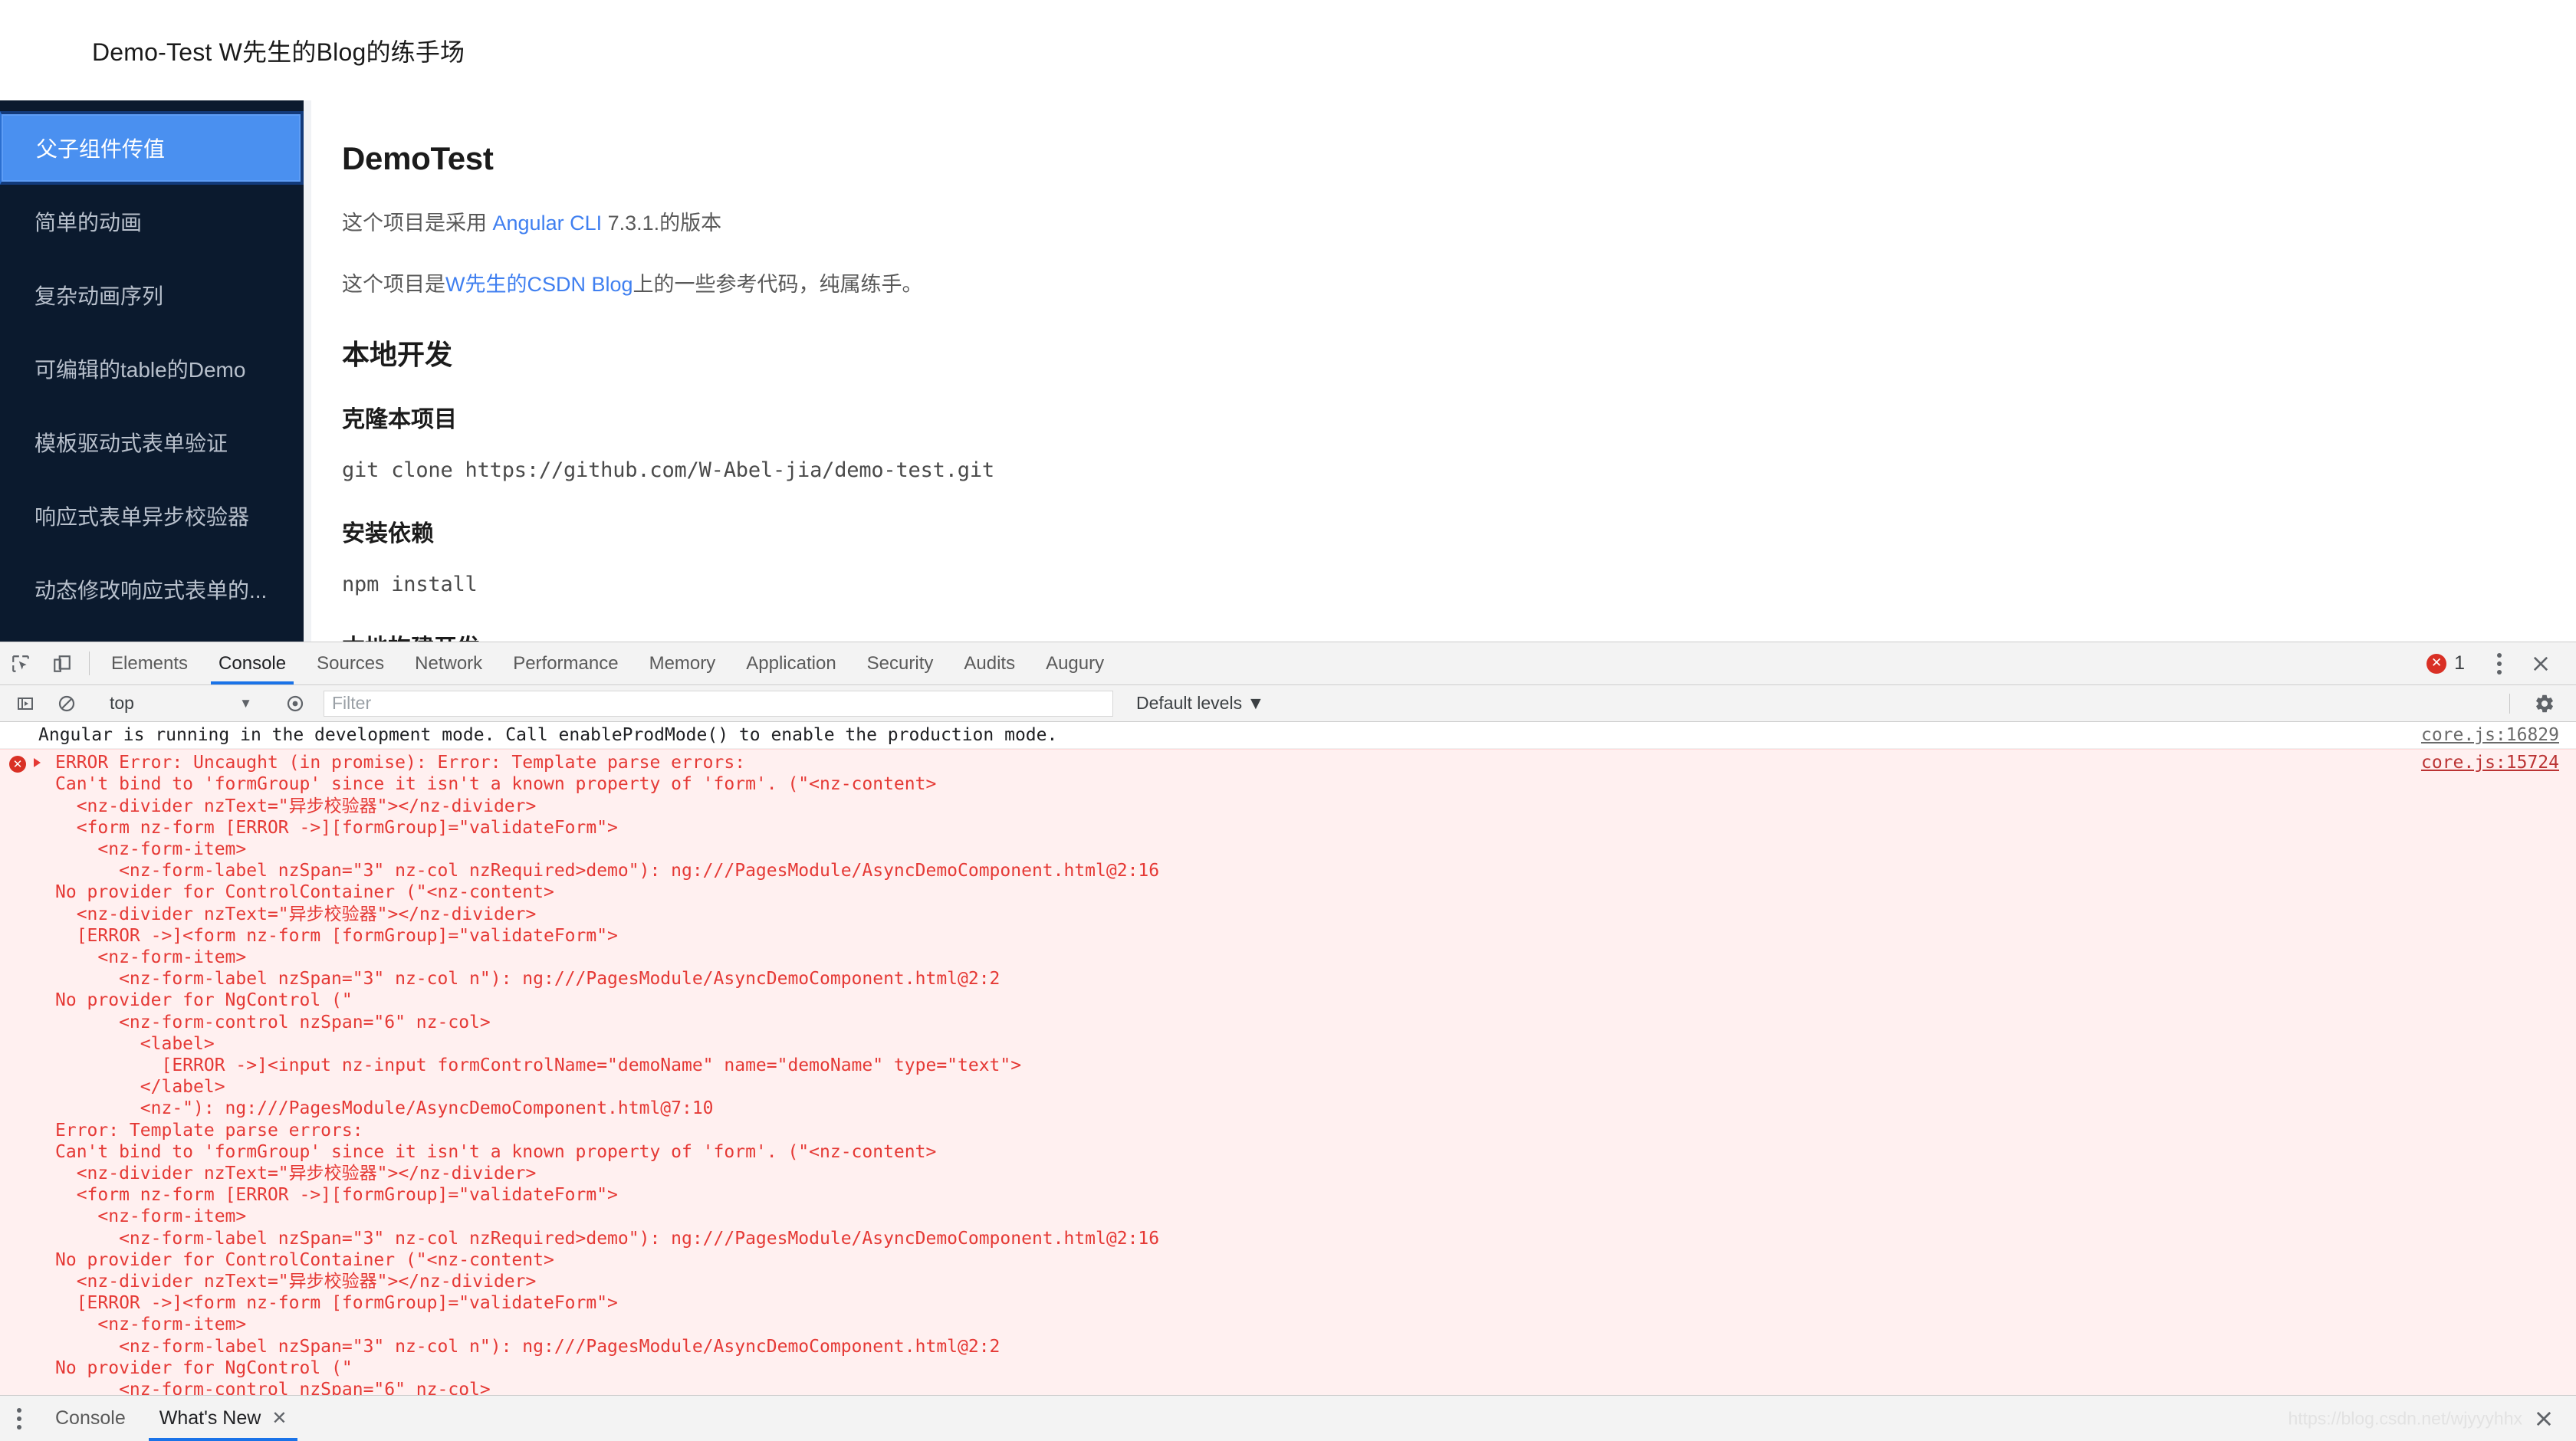 This screenshot has width=2576, height=1441. Describe the element at coordinates (152, 221) in the screenshot. I see `sidebar-item-simple-animation: 简单的动画` at that location.